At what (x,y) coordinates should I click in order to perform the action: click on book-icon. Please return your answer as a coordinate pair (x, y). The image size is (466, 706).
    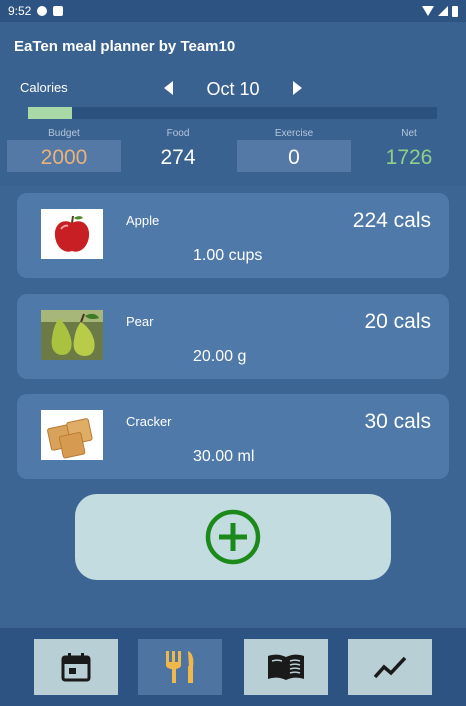
    Looking at the image, I should click on (286, 667).